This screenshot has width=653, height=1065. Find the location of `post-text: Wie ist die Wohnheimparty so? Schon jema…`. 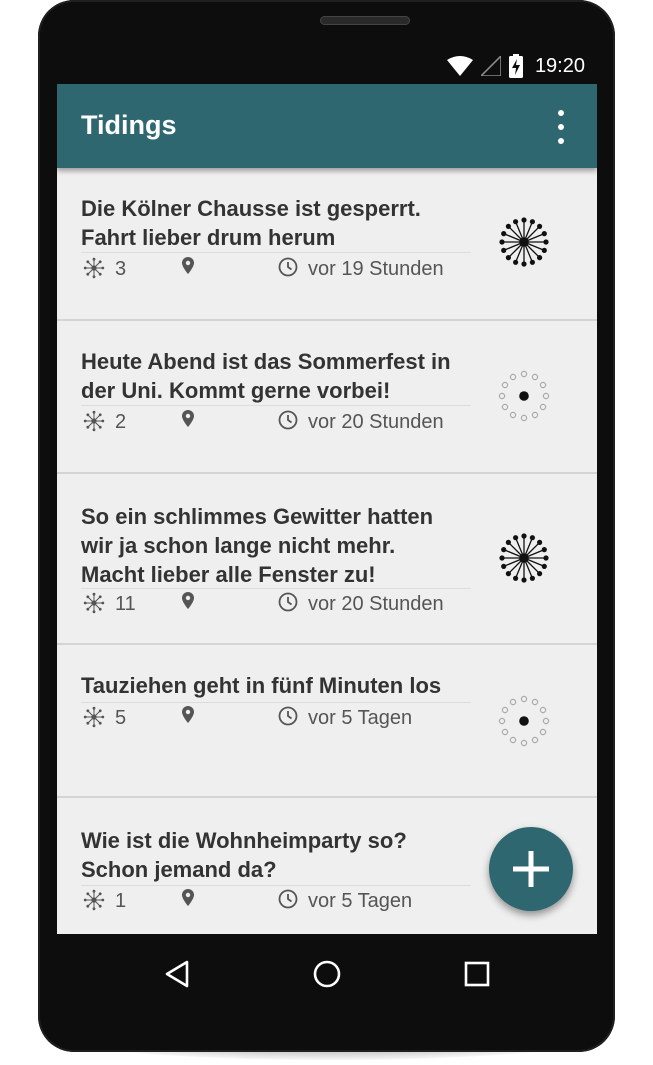

post-text: Wie ist die Wohnheimparty so? Schon jema… is located at coordinates (276, 855).